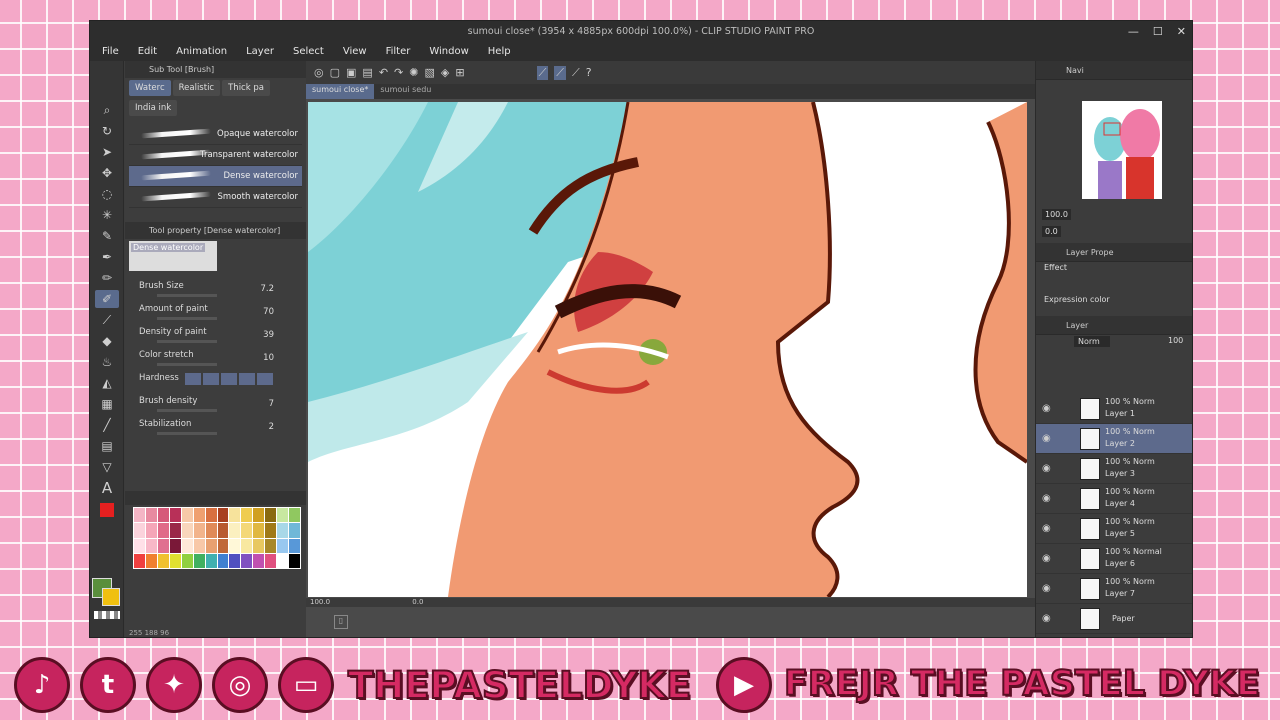 The image size is (1280, 720). What do you see at coordinates (107, 215) in the screenshot?
I see `magic-wand-icon: ✳` at bounding box center [107, 215].